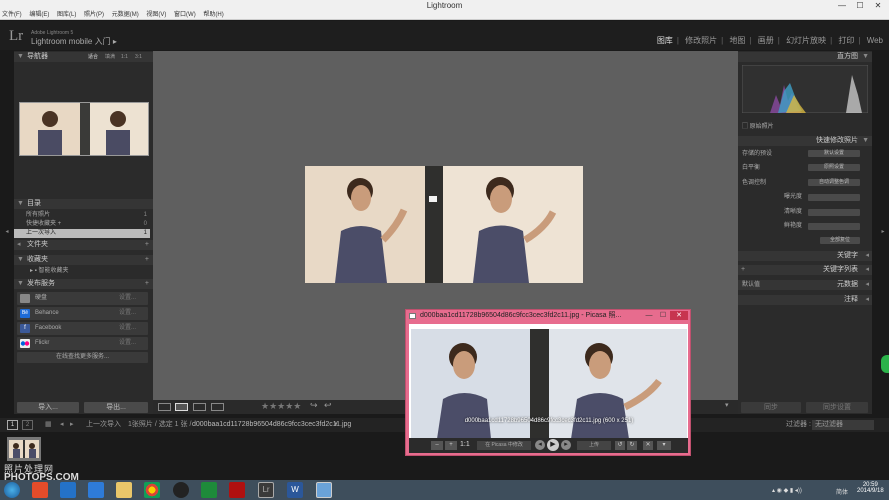 The width and height of the screenshot is (889, 500). I want to click on catalog-item-all: 所有照片 1, so click(88, 215).